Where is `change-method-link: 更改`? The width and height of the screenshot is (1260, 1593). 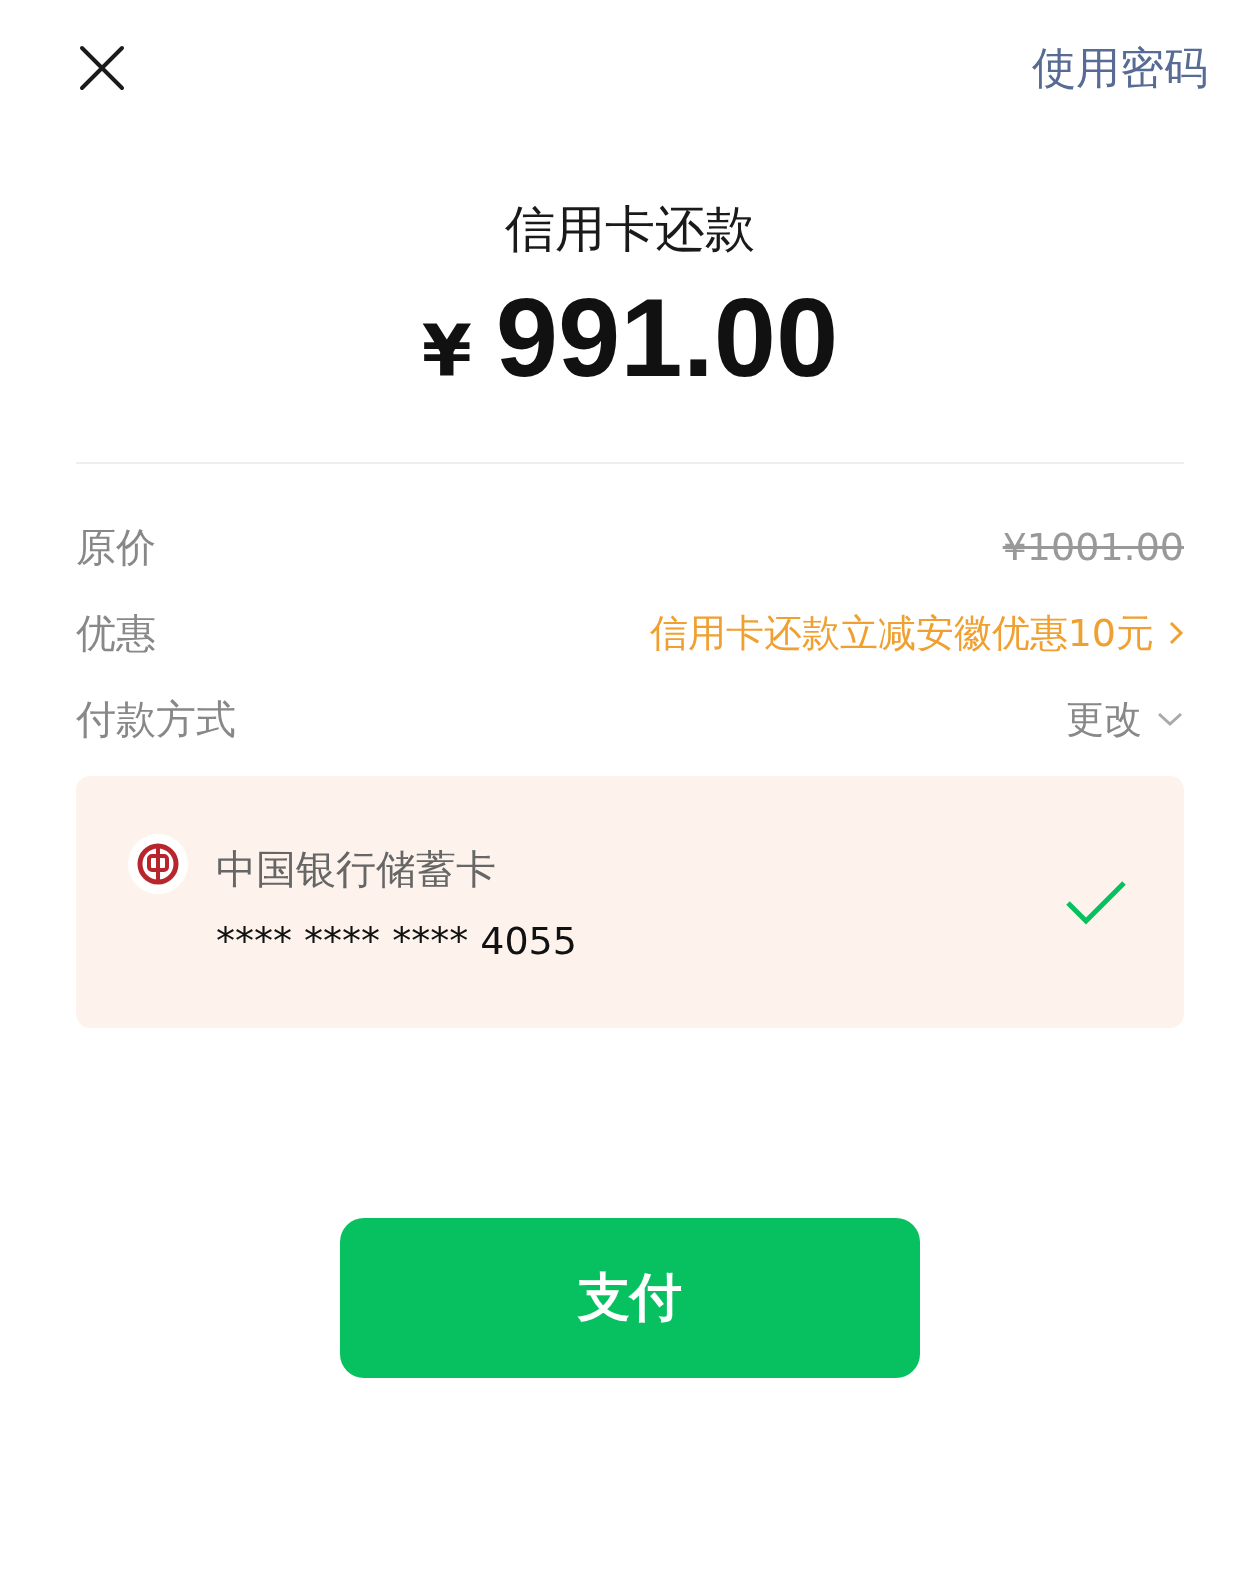 change-method-link: 更改 is located at coordinates (1125, 719).